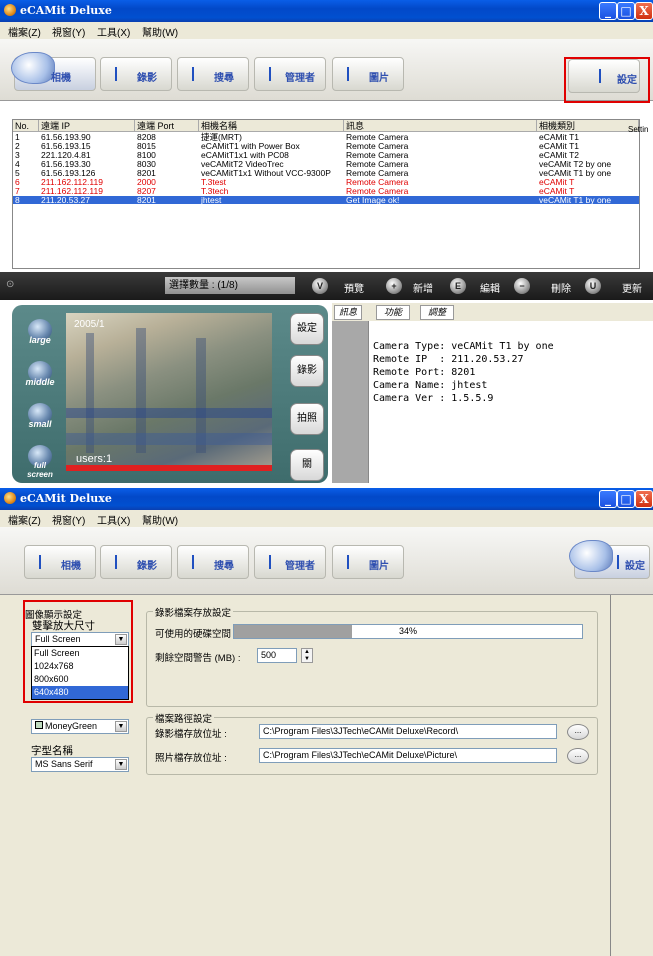 The image size is (653, 956). I want to click on tab-picture: 圖片, so click(368, 74).